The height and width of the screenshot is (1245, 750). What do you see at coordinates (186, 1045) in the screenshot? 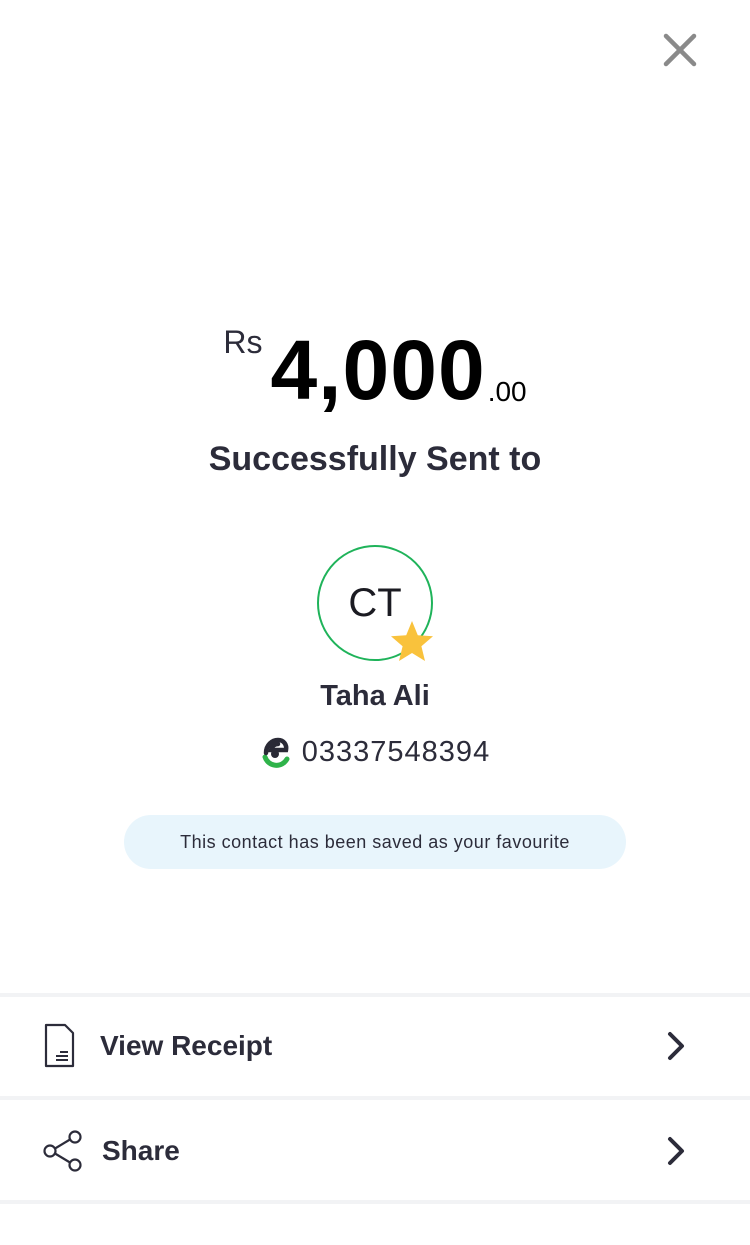
I see `view-receipt-label: View Receipt` at bounding box center [186, 1045].